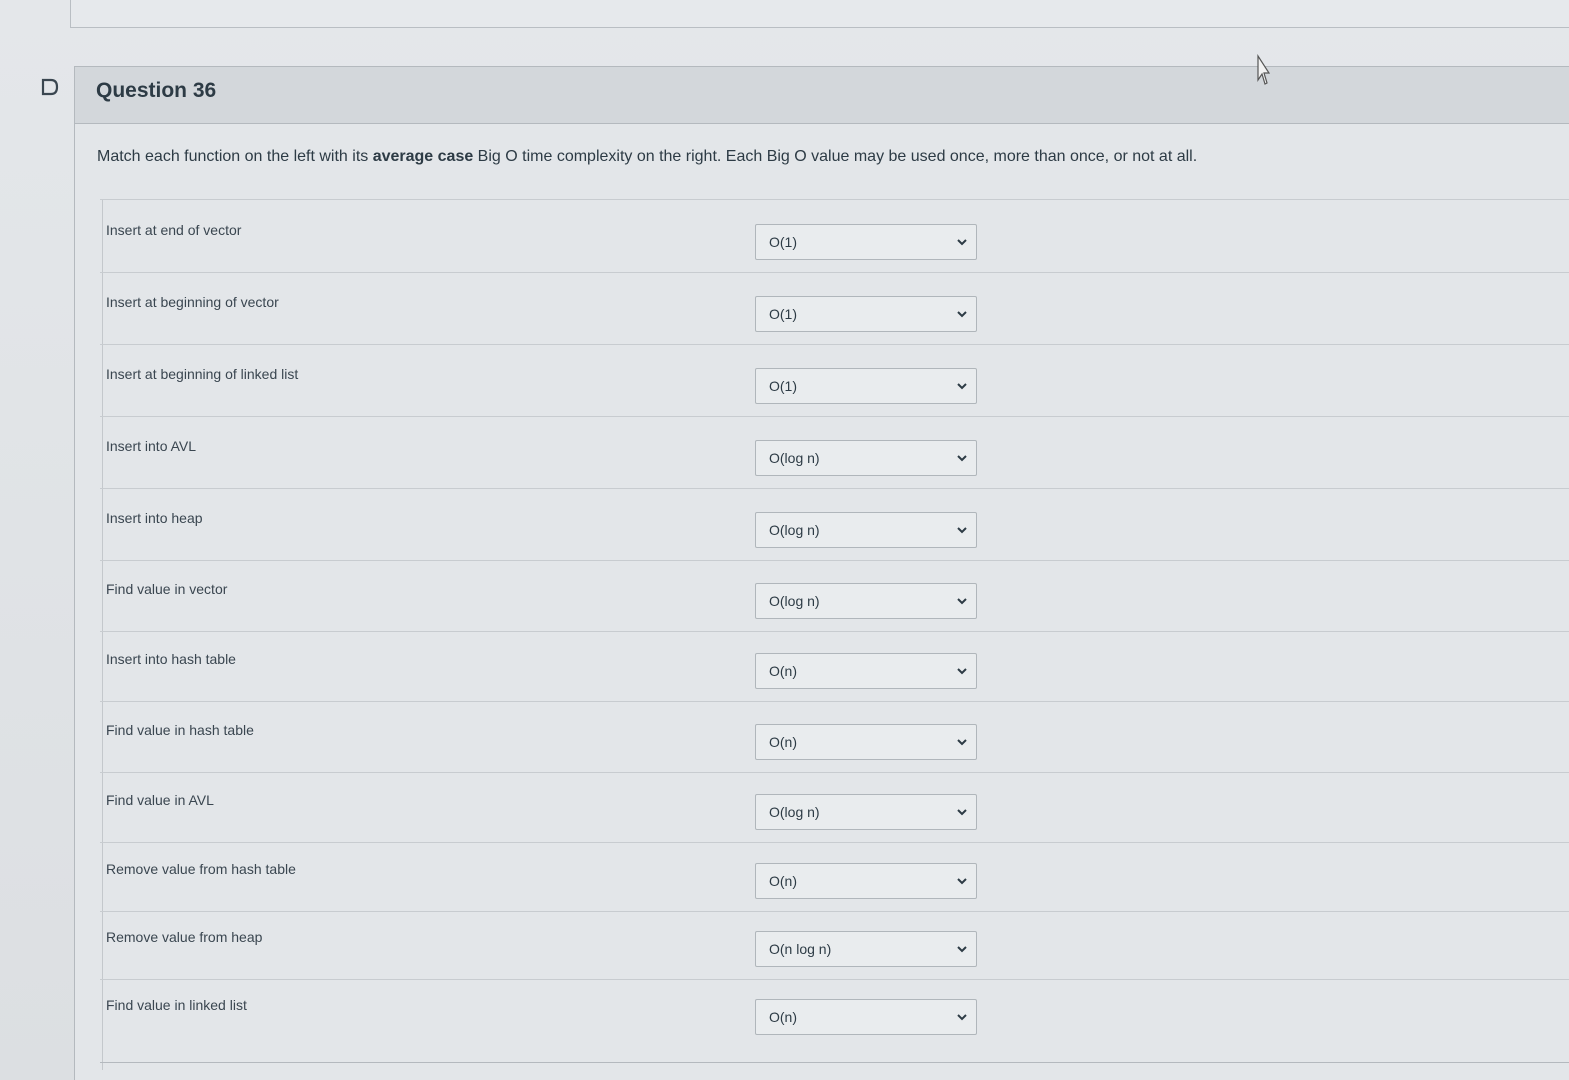 This screenshot has height=1080, width=1569. Describe the element at coordinates (866, 949) in the screenshot. I see `complexity-select: O(n log n)` at that location.